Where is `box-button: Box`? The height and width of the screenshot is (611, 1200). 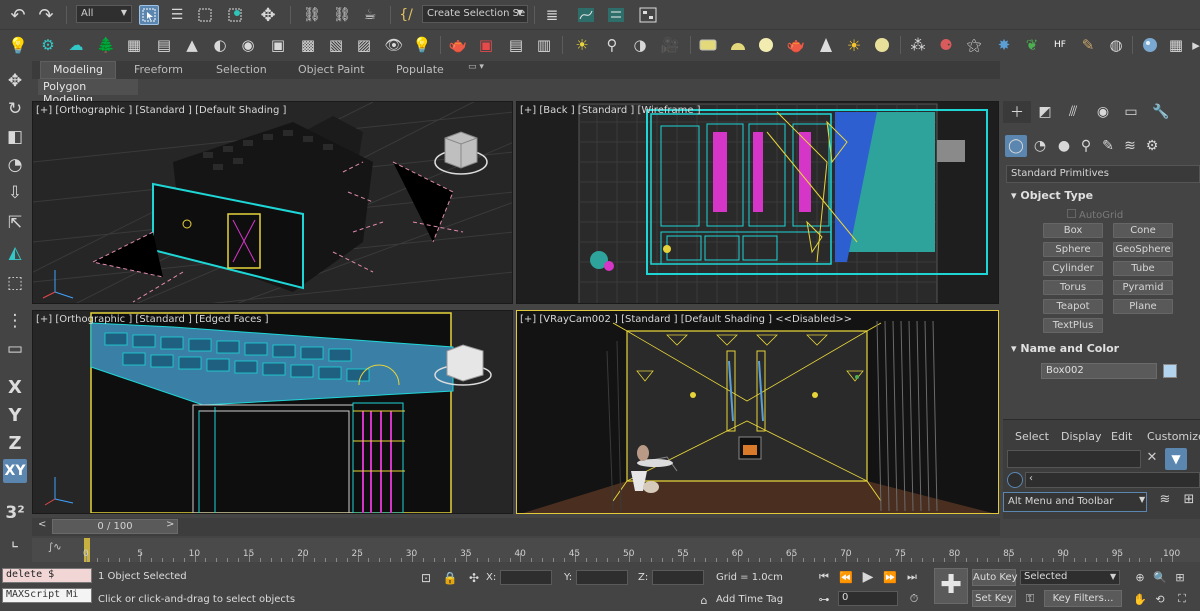
box-button: Box is located at coordinates (1073, 230).